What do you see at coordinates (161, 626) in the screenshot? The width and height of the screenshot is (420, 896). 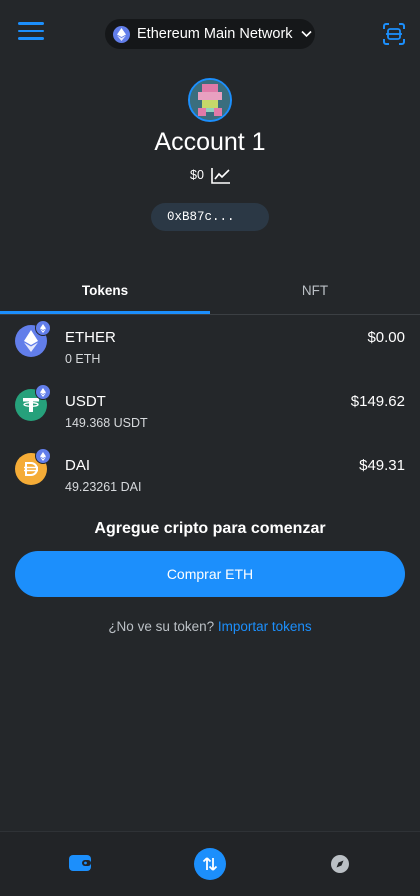 I see `import-prompt: ¿No ve su token?` at bounding box center [161, 626].